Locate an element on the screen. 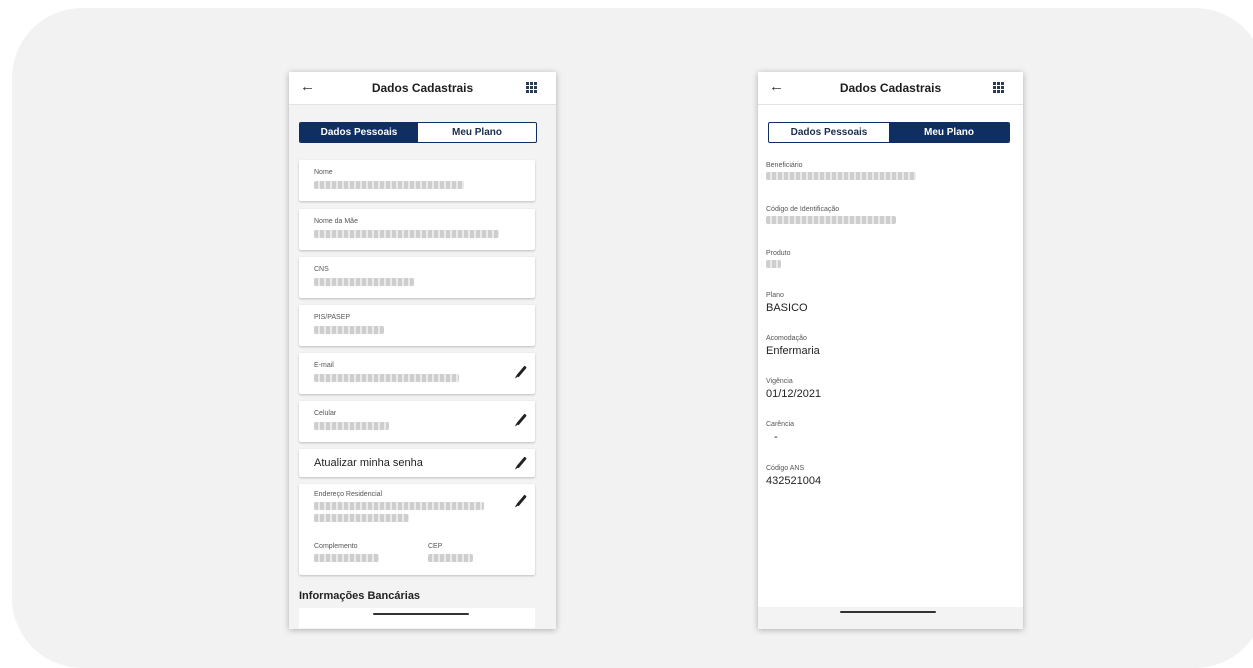 Image resolution: width=1253 pixels, height=668 pixels. field-label: Complemento is located at coordinates (336, 546).